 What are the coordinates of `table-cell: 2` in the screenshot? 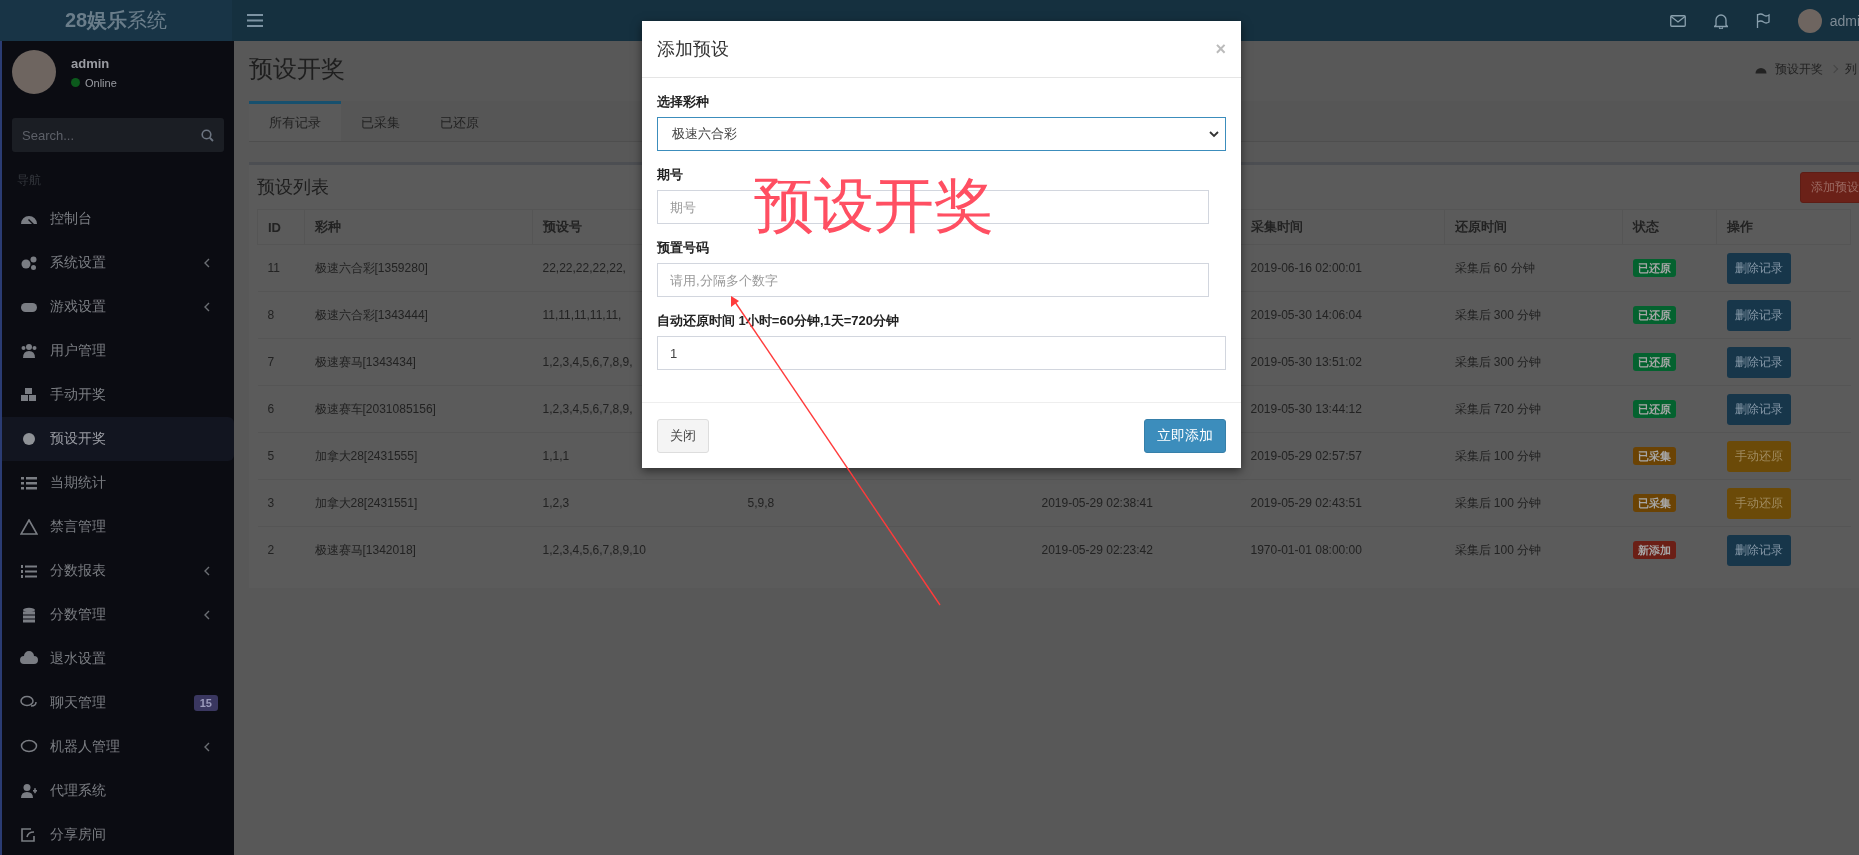 It's located at (271, 550).